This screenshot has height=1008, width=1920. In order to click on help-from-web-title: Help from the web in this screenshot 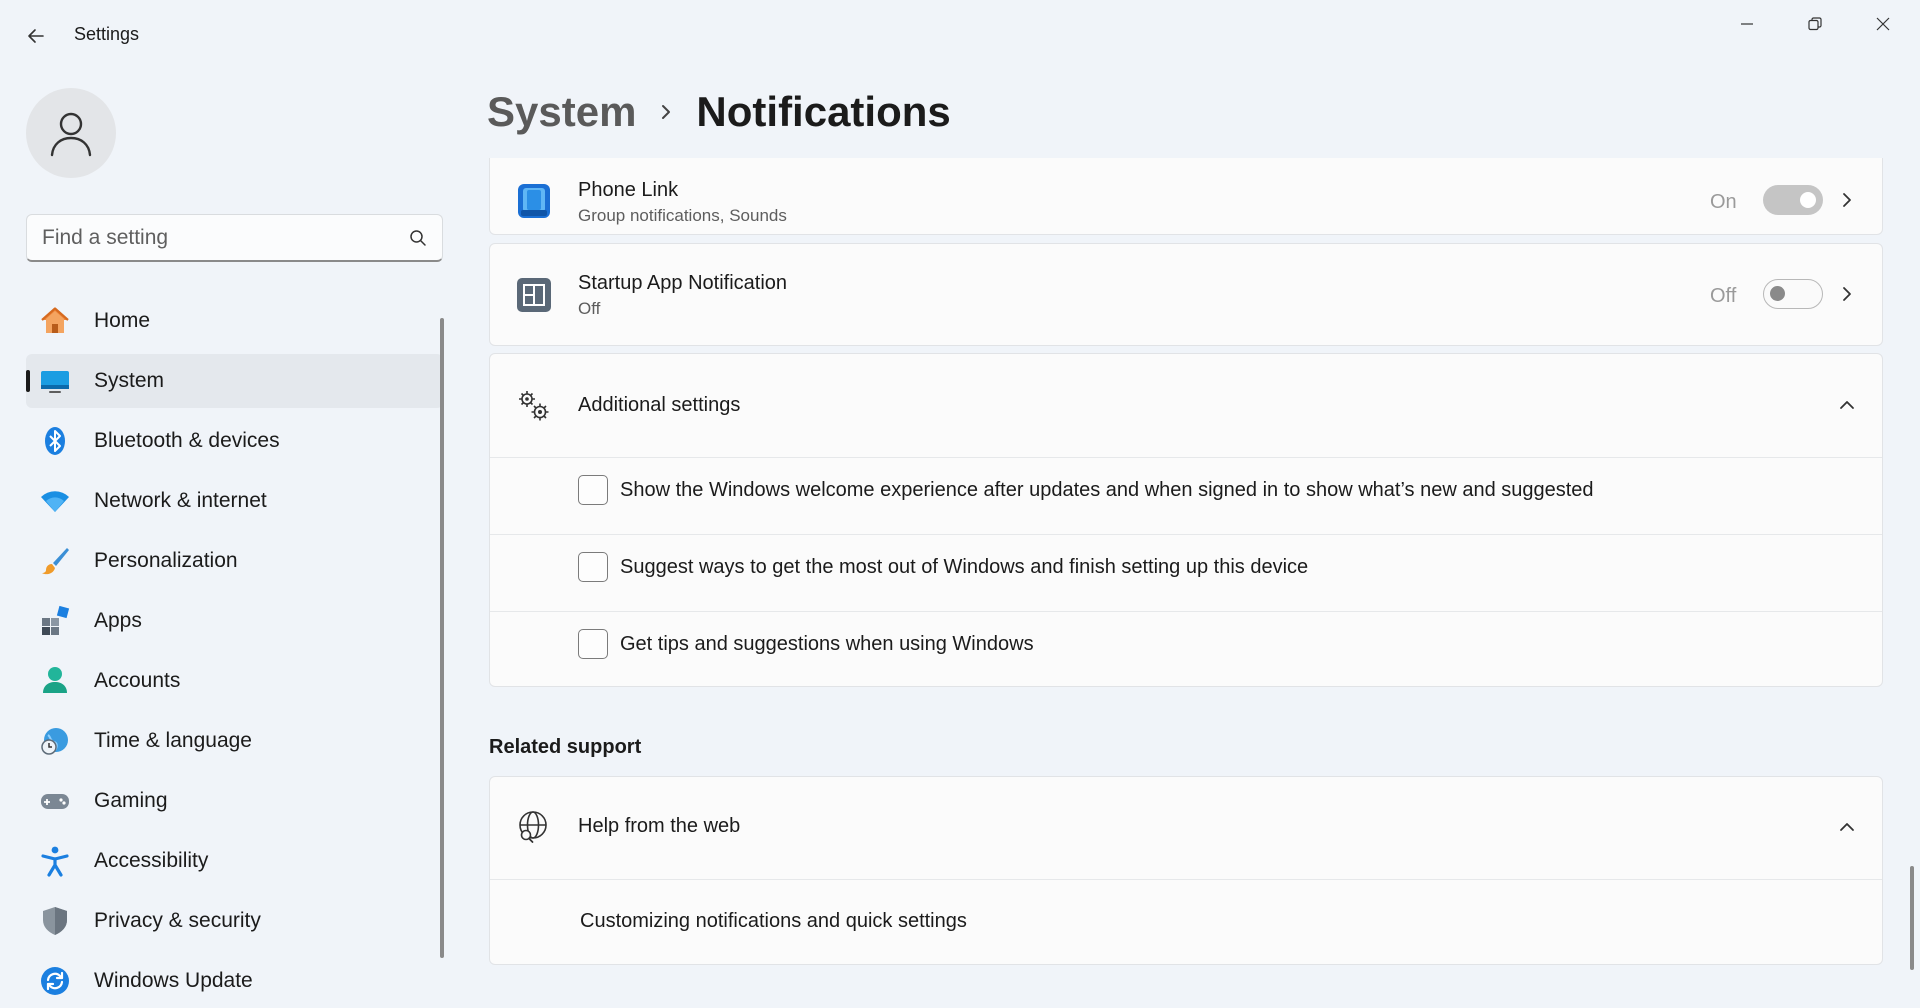, I will do `click(659, 826)`.